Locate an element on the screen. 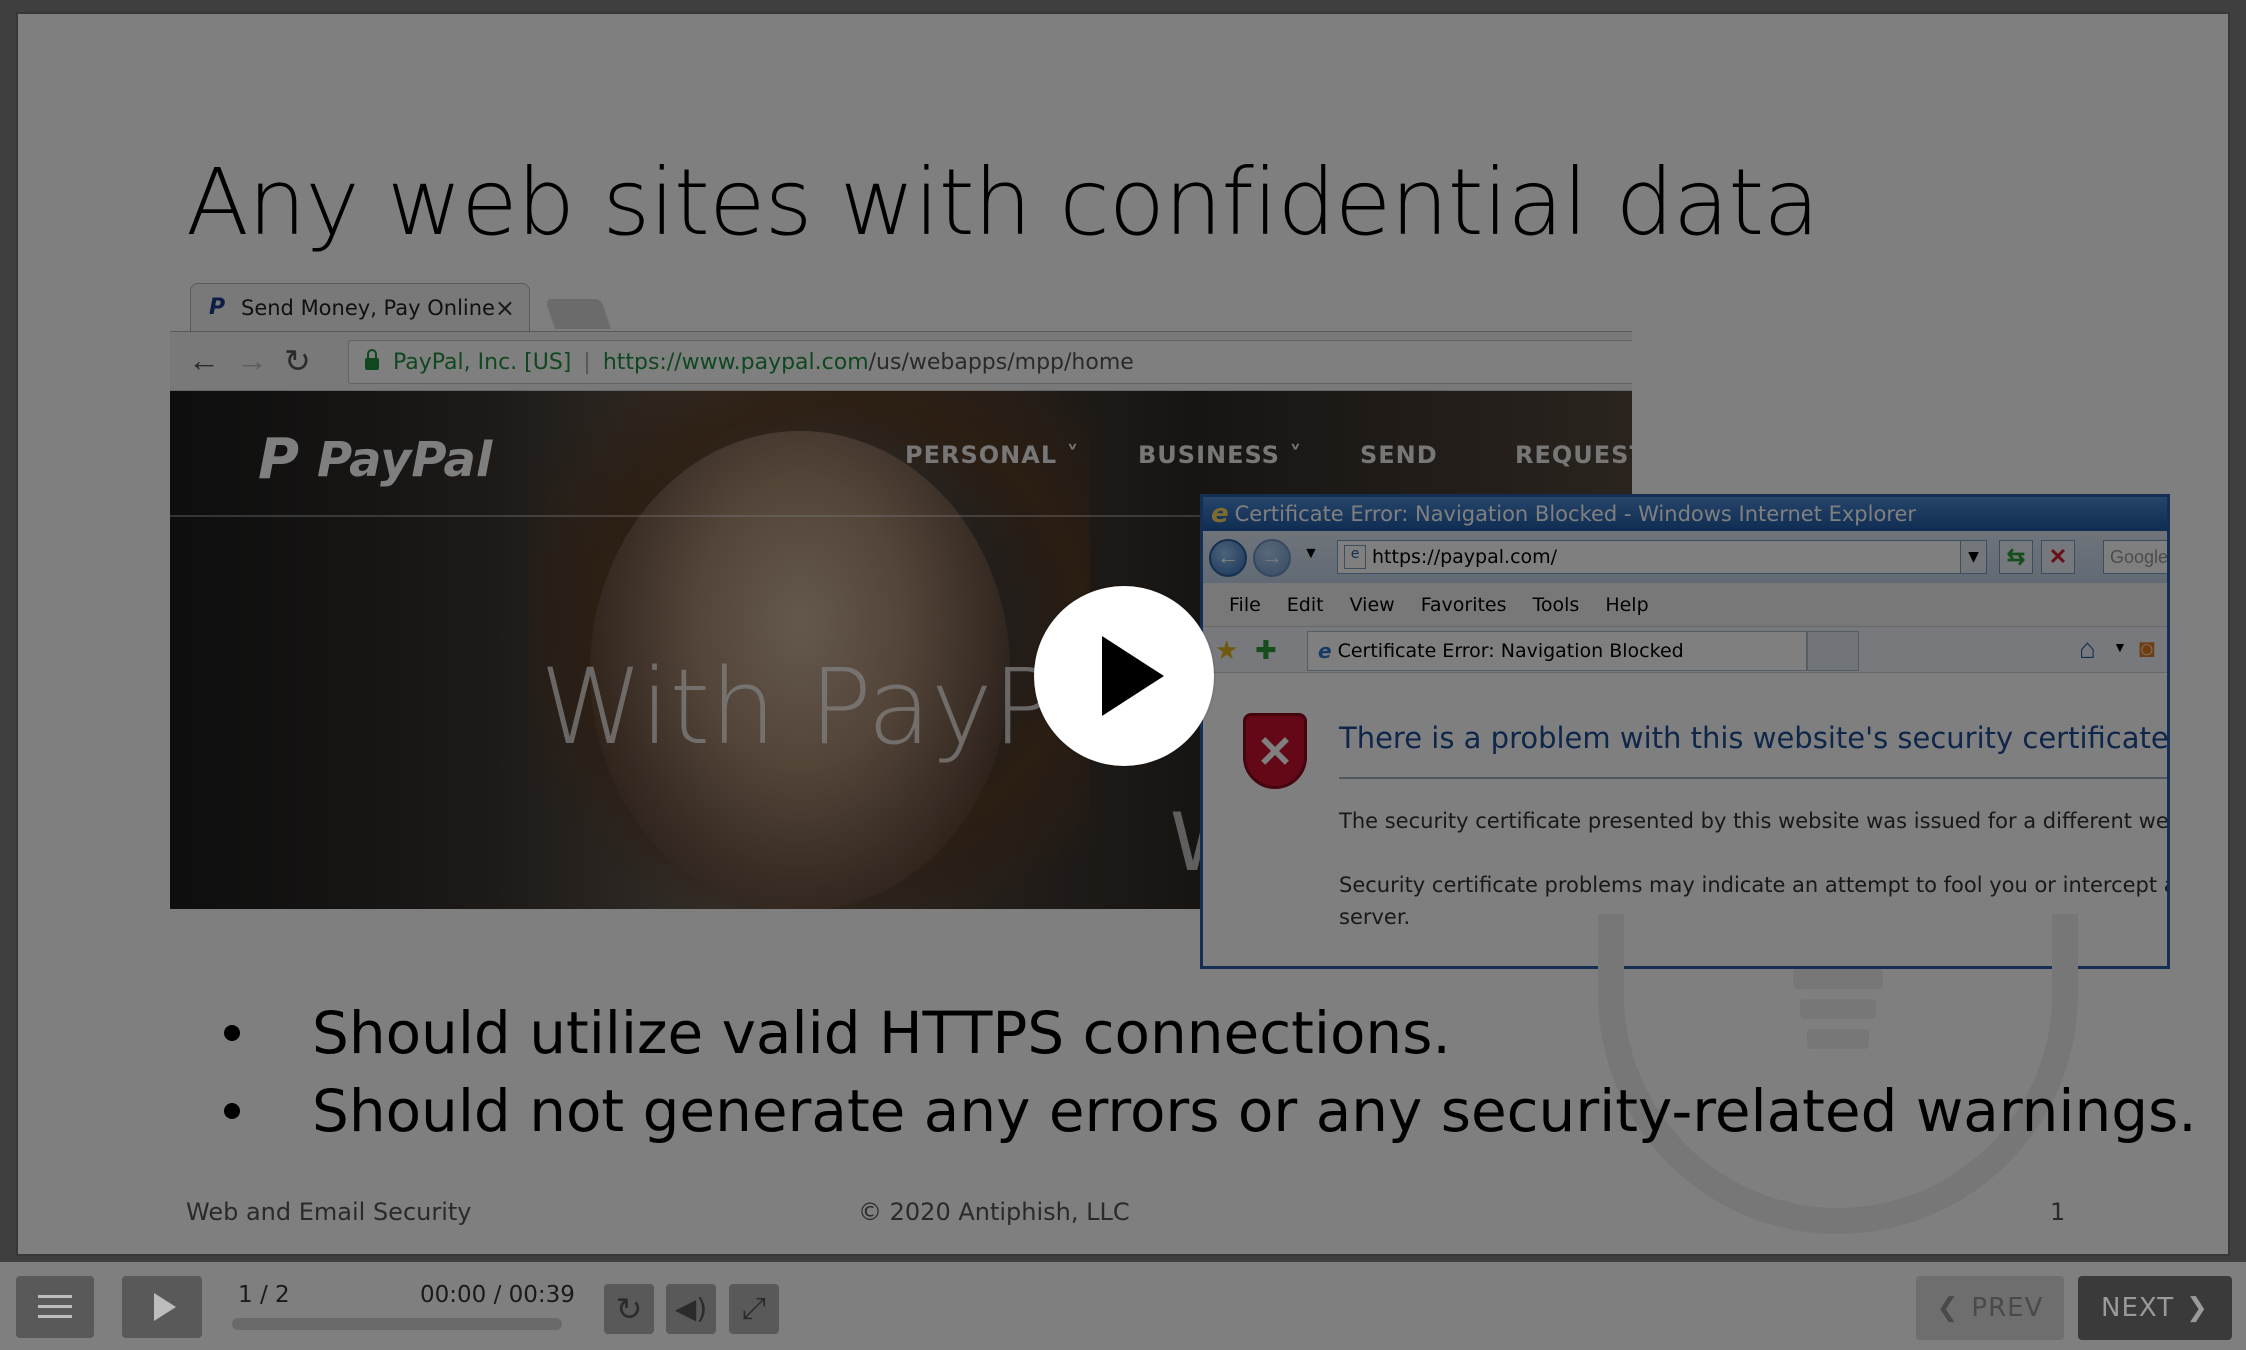 The height and width of the screenshot is (1350, 2246). volume-button: ◀) is located at coordinates (691, 1309).